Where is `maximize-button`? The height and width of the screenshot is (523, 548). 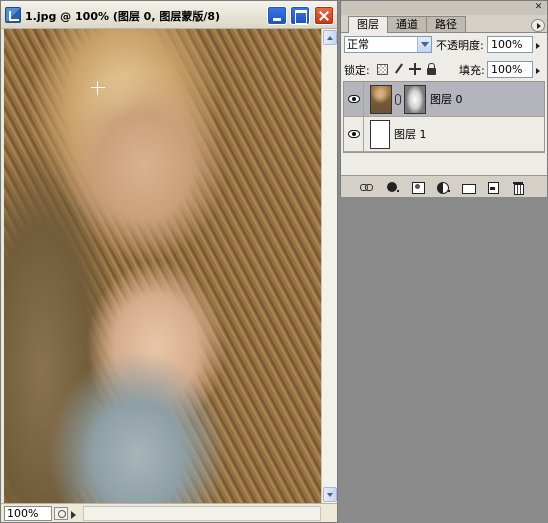 maximize-button is located at coordinates (300, 15).